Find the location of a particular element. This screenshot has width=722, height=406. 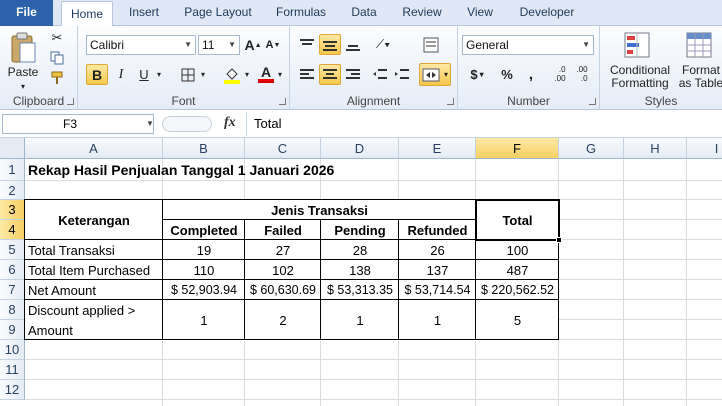

row-header-4: 4 is located at coordinates (12, 230).